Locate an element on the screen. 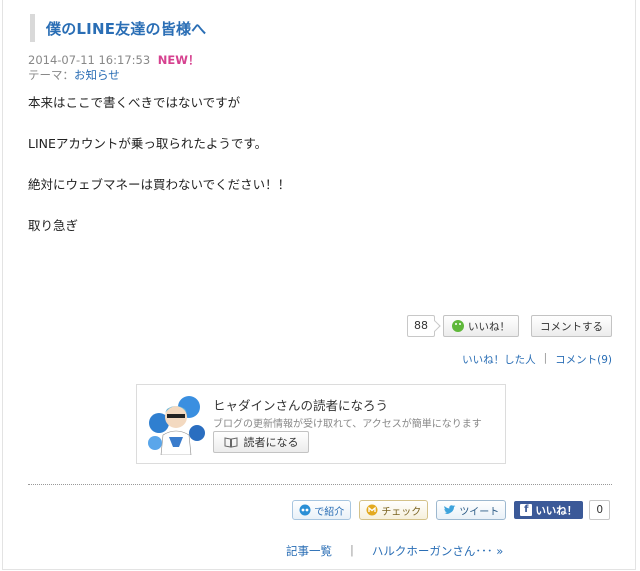 The height and width of the screenshot is (571, 640). theme-label: テーマ： is located at coordinates (51, 75).